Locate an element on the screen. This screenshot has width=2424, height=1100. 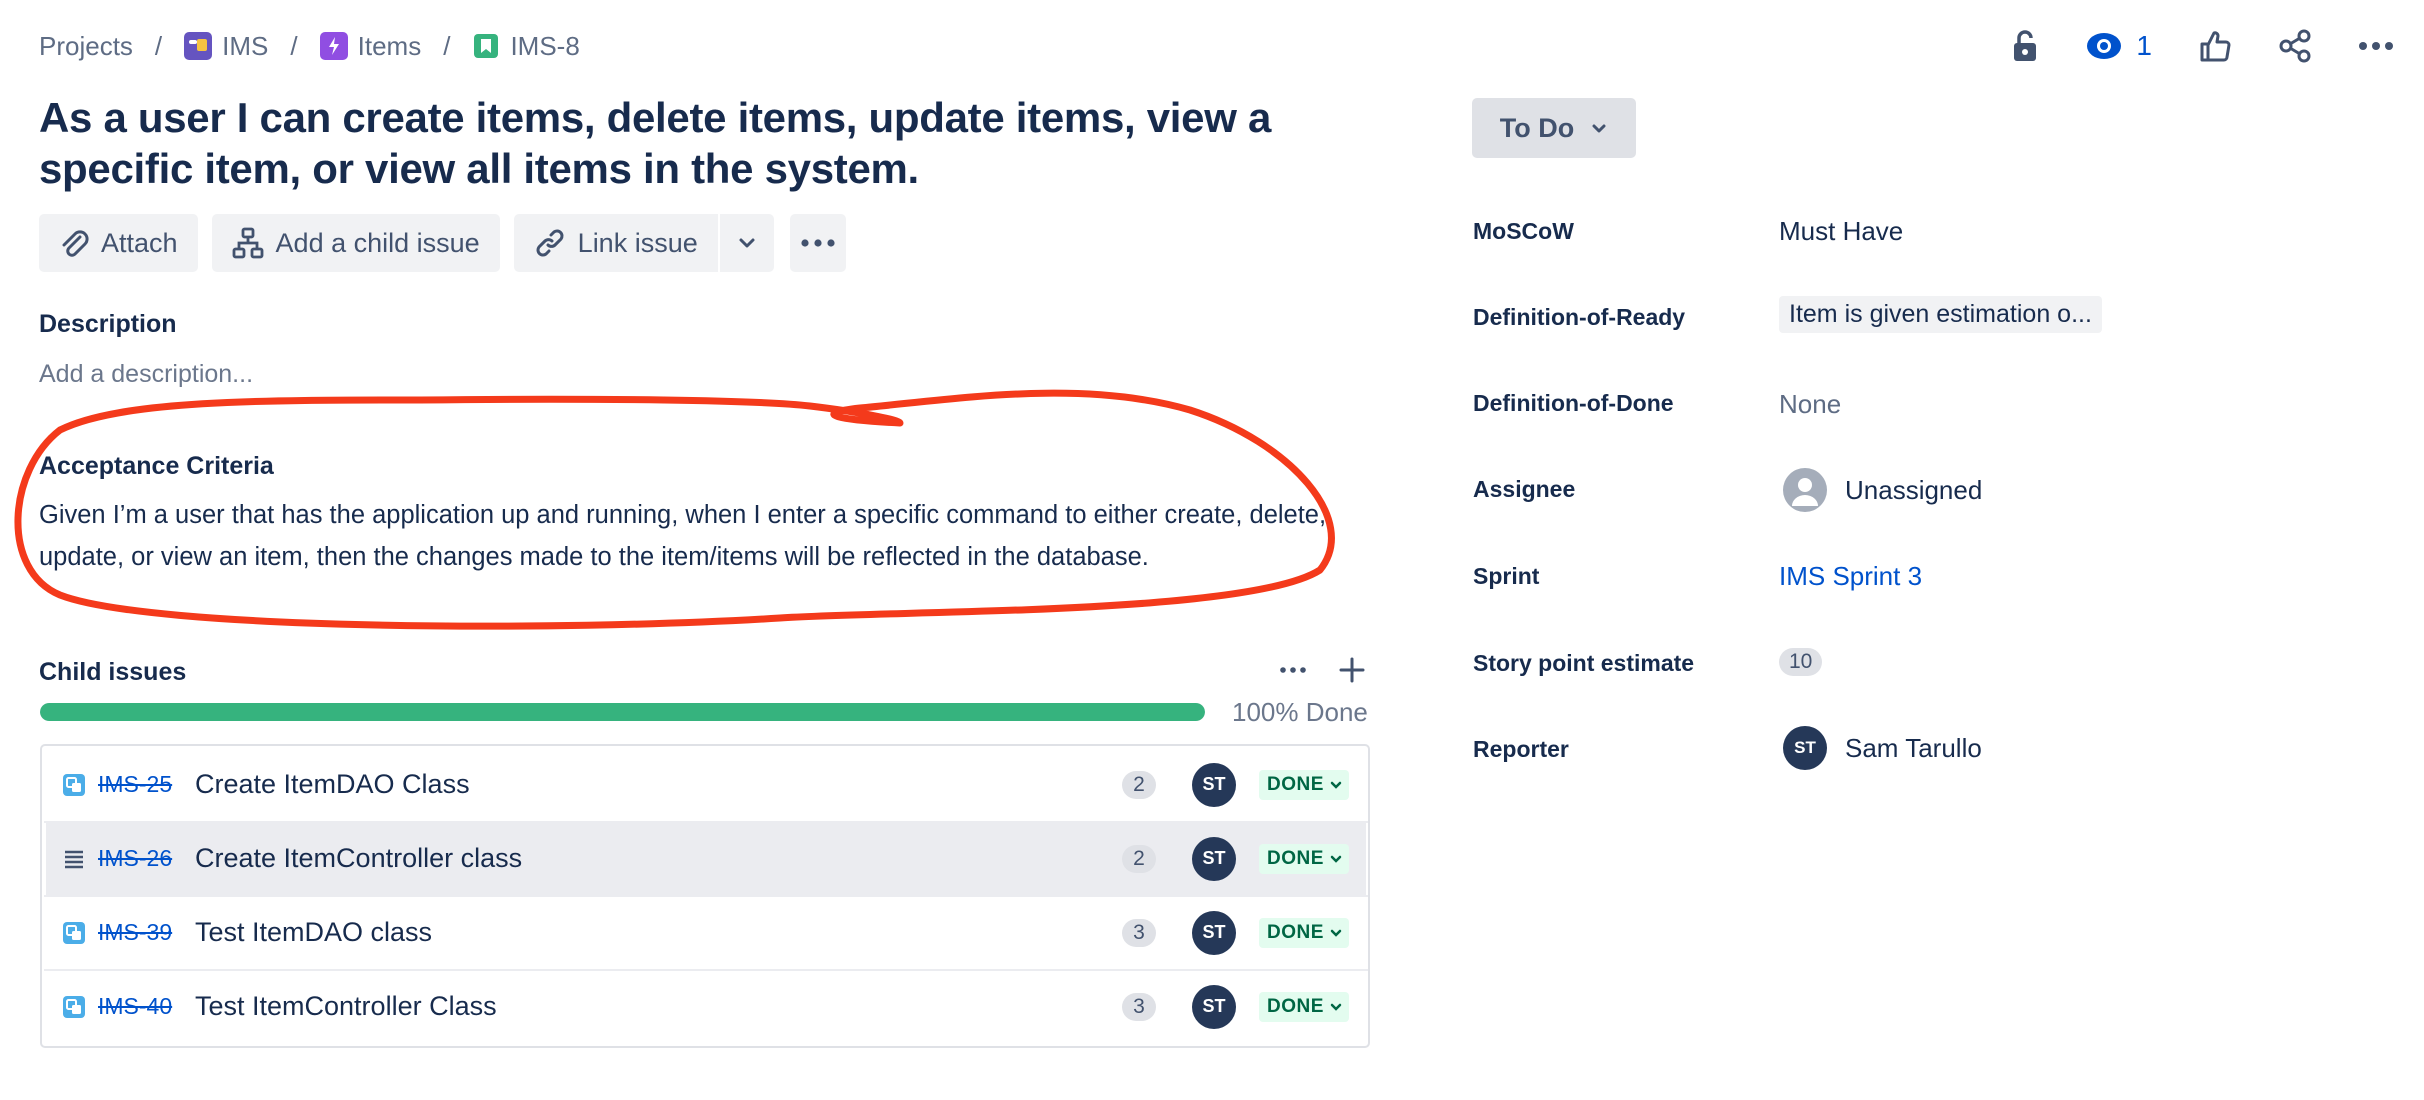
eye-icon is located at coordinates (2104, 46).